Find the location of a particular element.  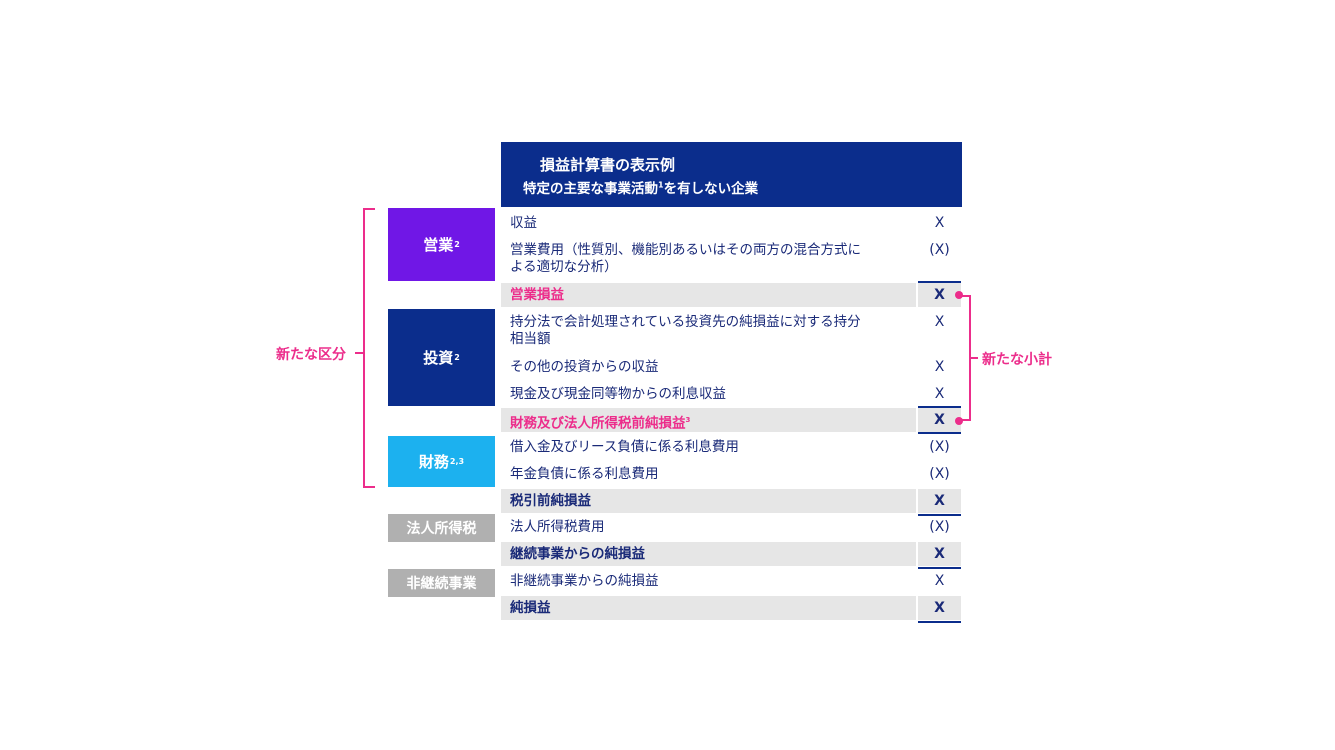

category-investing: 投資 2 is located at coordinates (441, 357).